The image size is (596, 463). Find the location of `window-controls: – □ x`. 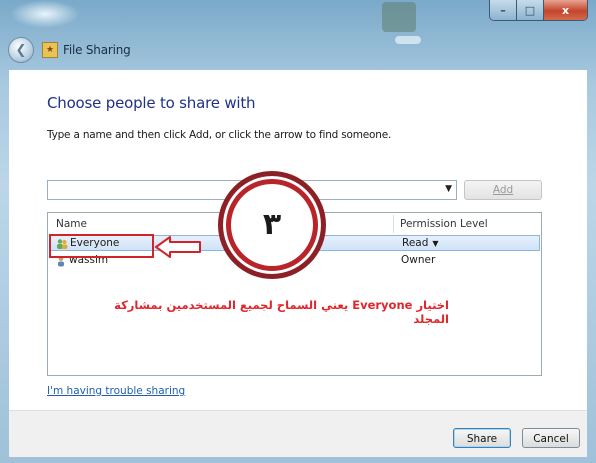

window-controls: – □ x is located at coordinates (538, 10).